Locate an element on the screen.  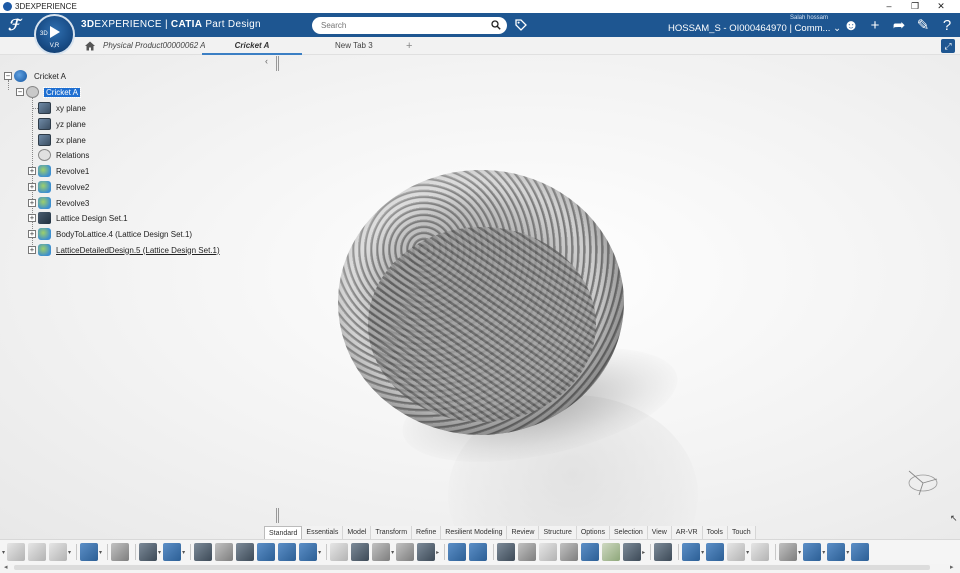
tree-item-revolve2: + Revolve2 is located at coordinates (58, 187).